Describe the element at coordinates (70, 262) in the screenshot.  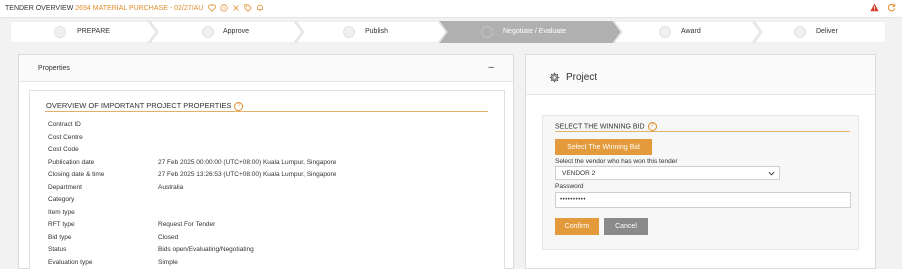
I see `prop-label: Evaluation type` at that location.